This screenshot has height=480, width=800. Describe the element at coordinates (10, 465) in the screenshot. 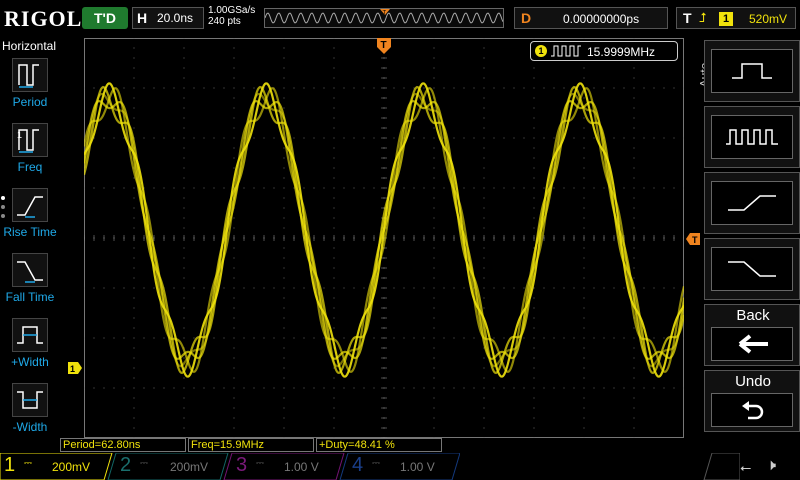

I see `channel-1-number: 1` at that location.